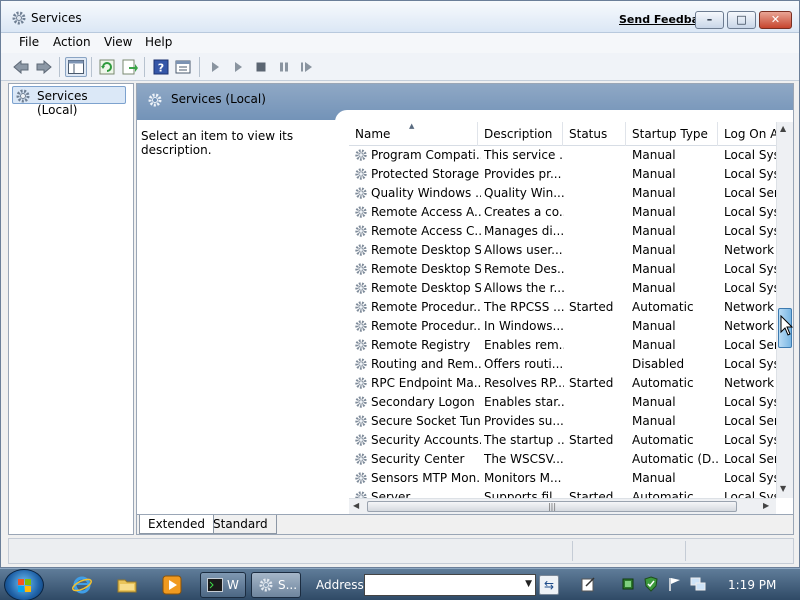 This screenshot has height=600, width=800. Describe the element at coordinates (418, 459) in the screenshot. I see `cell-name: Security Center` at that location.